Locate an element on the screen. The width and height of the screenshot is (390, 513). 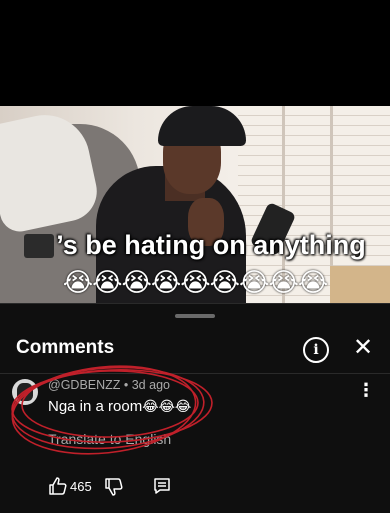
thumbs-up-icon is located at coordinates (58, 486).